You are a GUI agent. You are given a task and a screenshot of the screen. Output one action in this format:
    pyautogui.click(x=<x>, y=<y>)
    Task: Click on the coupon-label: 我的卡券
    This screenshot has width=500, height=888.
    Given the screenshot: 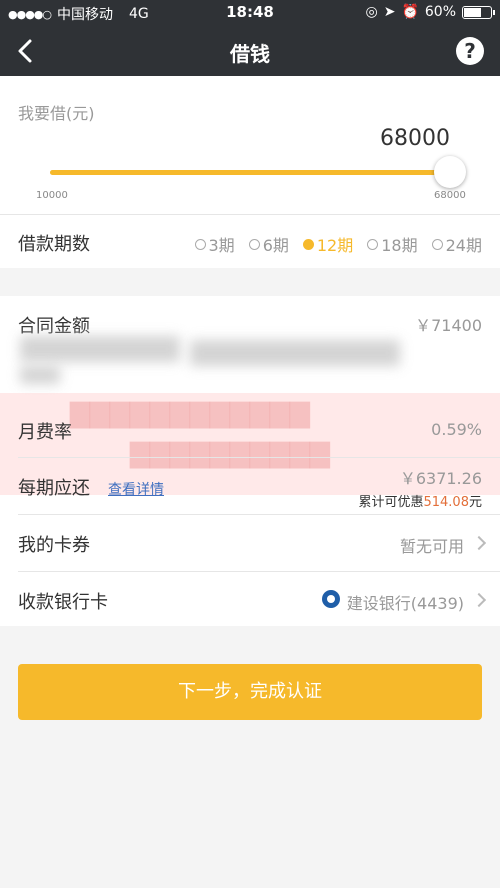 What is the action you would take?
    pyautogui.click(x=54, y=545)
    